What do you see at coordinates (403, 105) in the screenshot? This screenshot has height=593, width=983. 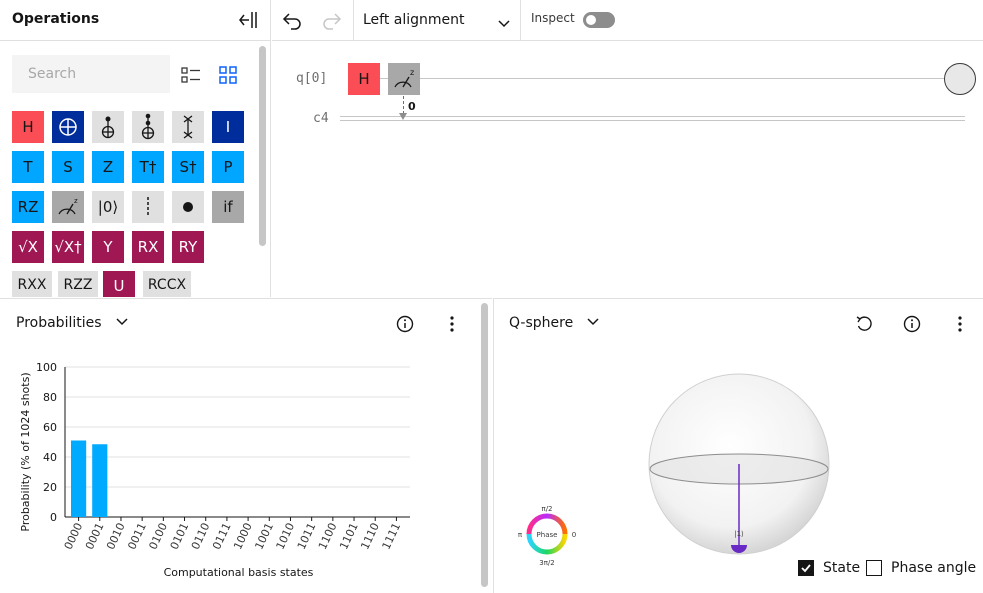 I see `measure-connector` at bounding box center [403, 105].